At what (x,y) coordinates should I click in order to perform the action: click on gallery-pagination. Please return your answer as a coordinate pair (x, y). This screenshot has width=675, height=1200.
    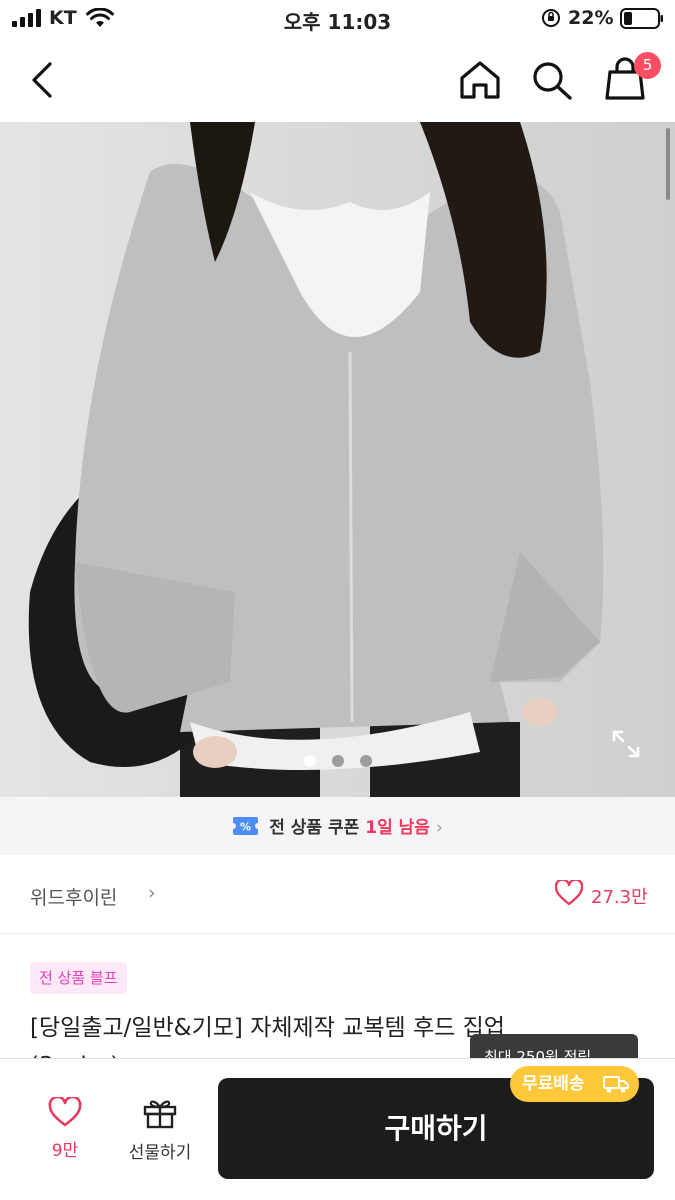
    Looking at the image, I should click on (337, 761).